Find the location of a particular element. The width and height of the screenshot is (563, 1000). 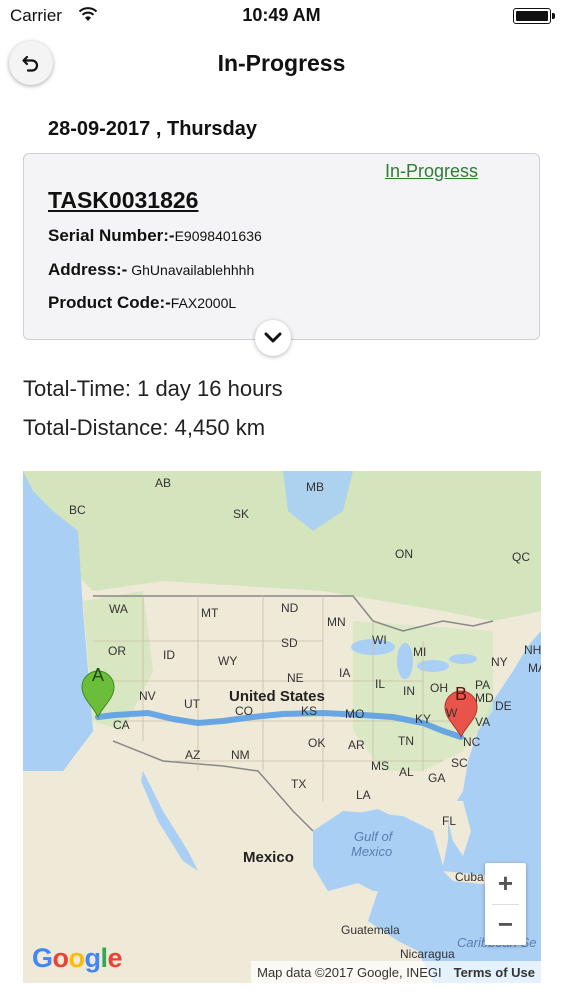

expand-button is located at coordinates (273, 338).